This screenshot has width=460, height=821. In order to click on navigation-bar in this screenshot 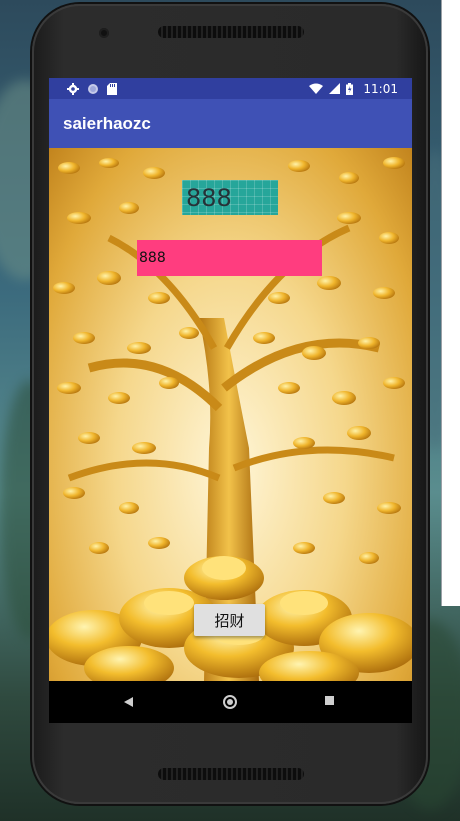, I will do `click(230, 702)`.